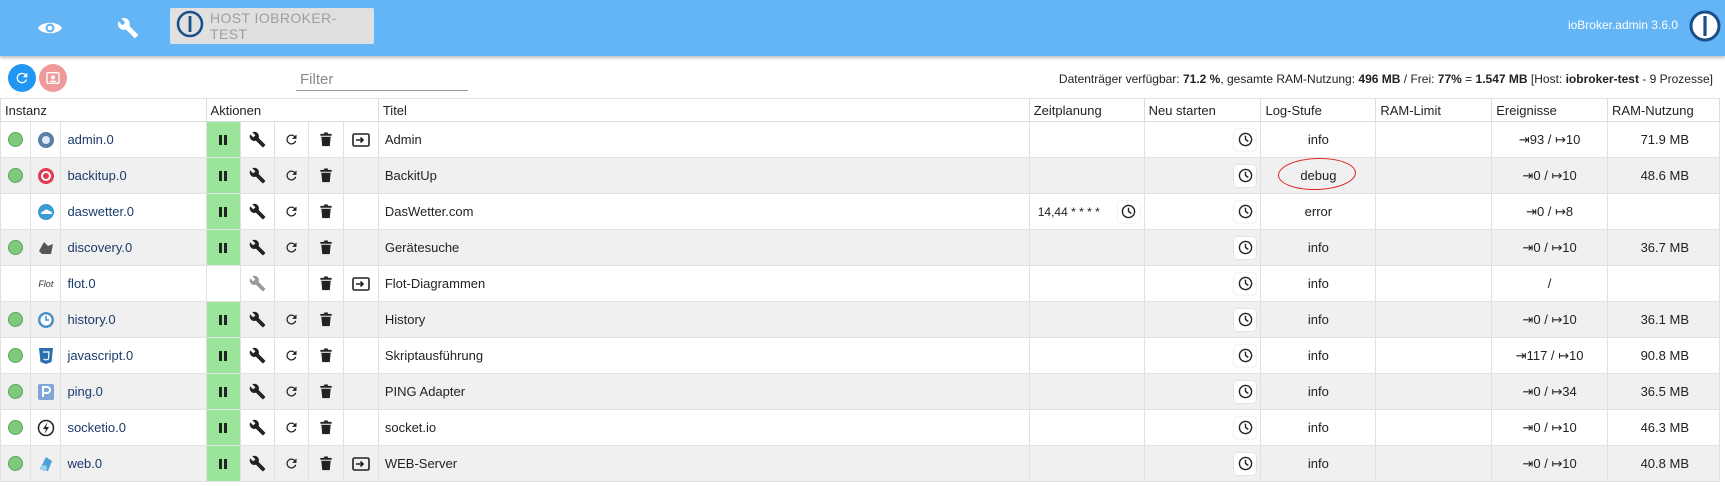  I want to click on instance-name: history.0, so click(133, 319).